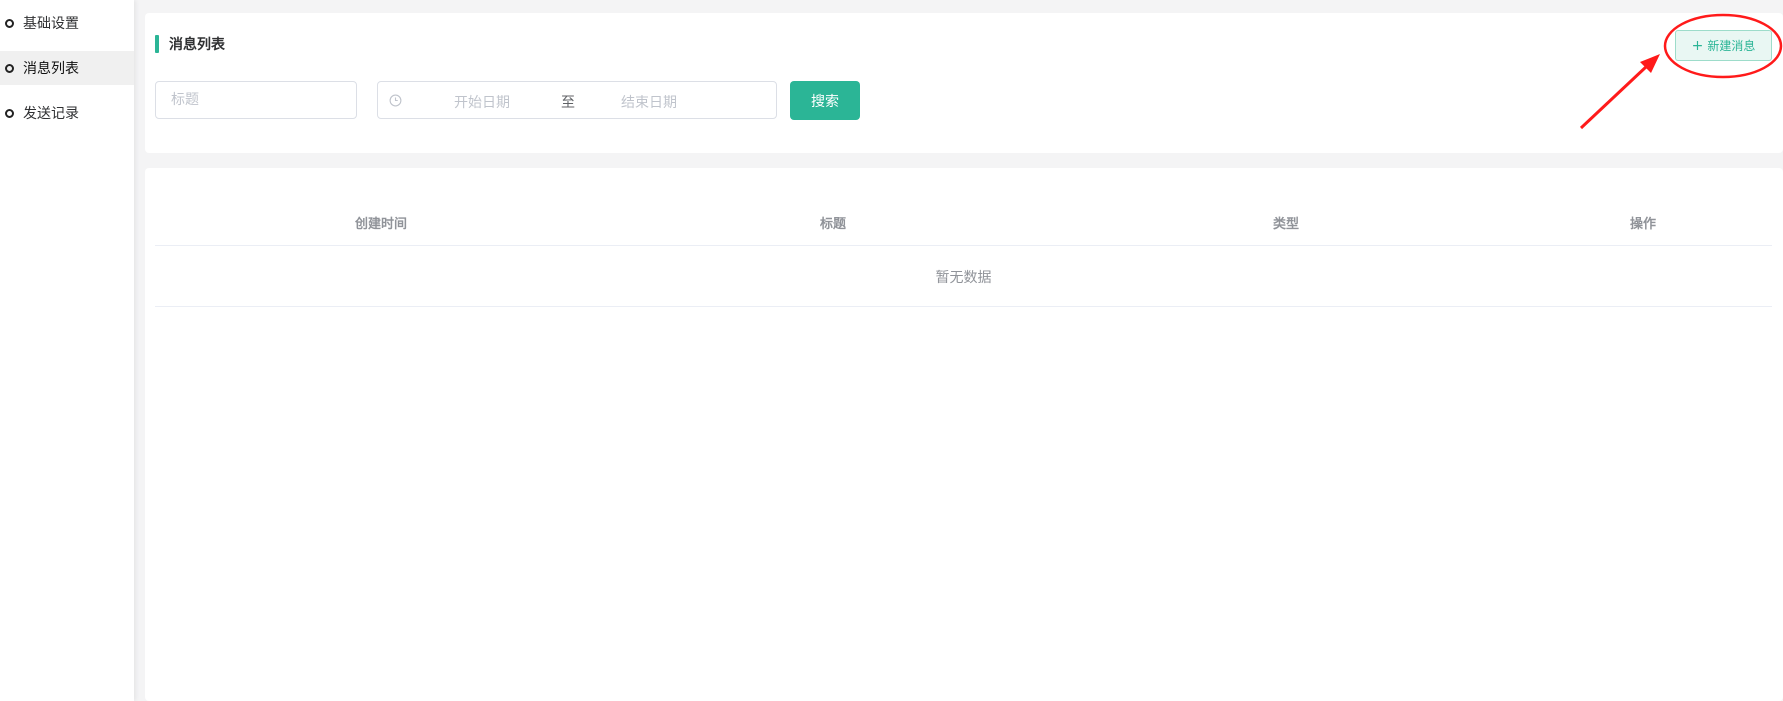 This screenshot has height=701, width=1783. What do you see at coordinates (649, 102) in the screenshot?
I see `end-date-field: 结束日期` at bounding box center [649, 102].